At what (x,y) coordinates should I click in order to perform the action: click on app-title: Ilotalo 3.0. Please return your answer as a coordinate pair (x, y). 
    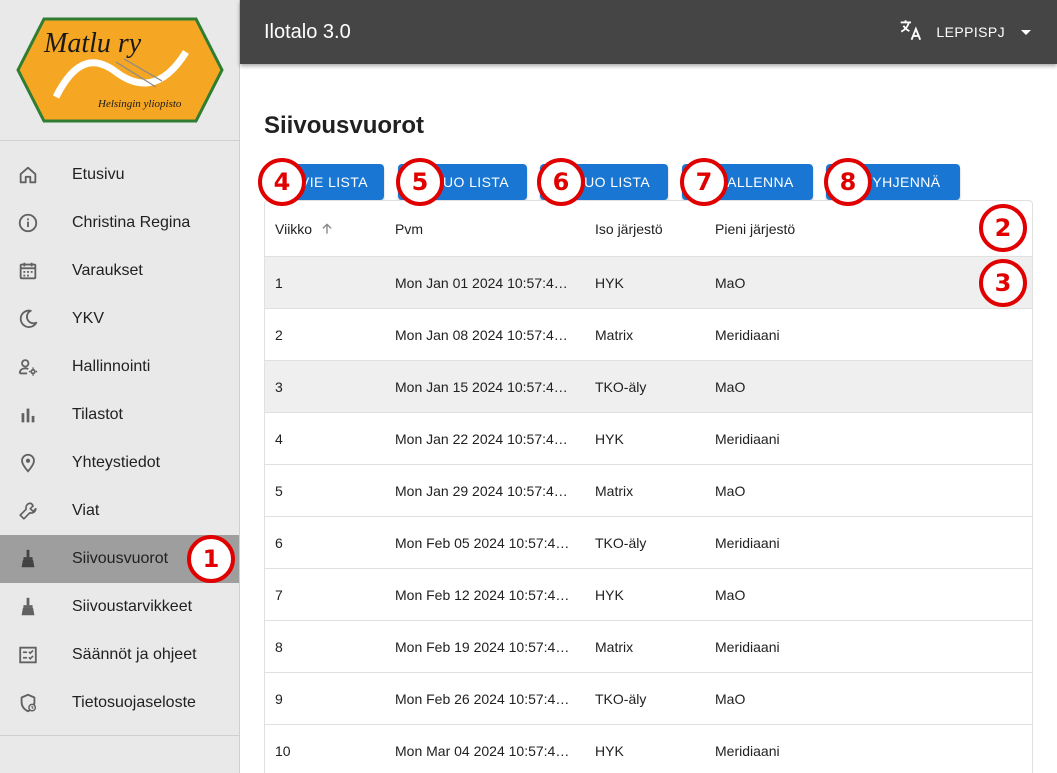
    Looking at the image, I should click on (307, 31).